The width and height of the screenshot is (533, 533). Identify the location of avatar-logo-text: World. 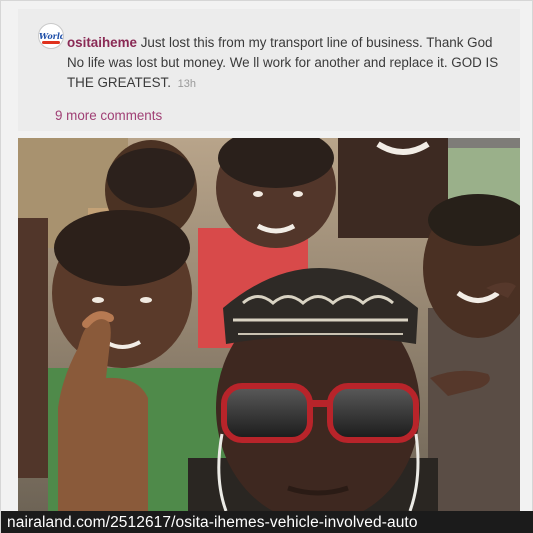
(51, 36).